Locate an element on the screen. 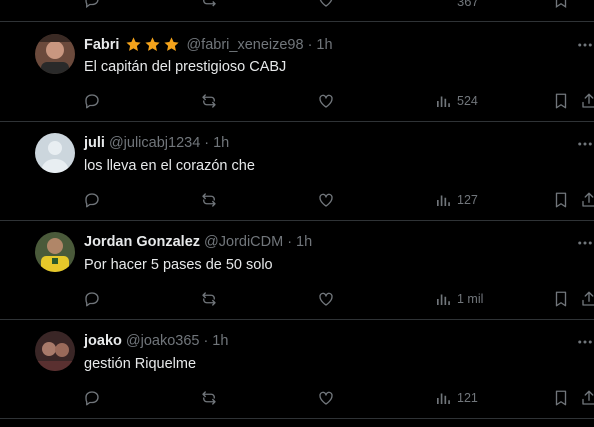  tweet-text: los lleva en el corazón che is located at coordinates (169, 166).